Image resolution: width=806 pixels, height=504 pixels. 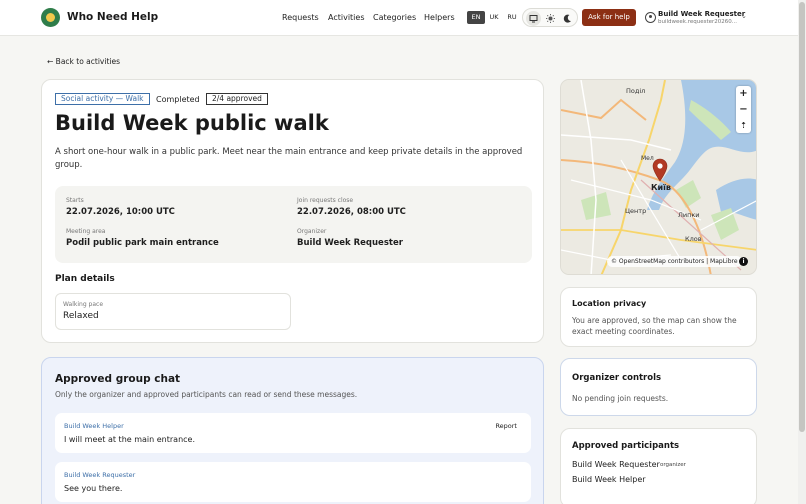 I want to click on group-chat-title: Approved group chat, so click(x=118, y=379).